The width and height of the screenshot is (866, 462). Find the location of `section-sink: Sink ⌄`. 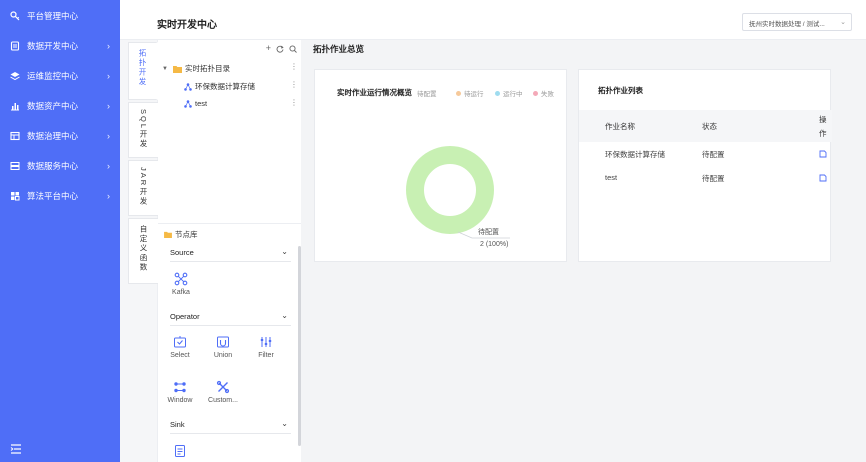

section-sink: Sink ⌄ is located at coordinates (230, 425).